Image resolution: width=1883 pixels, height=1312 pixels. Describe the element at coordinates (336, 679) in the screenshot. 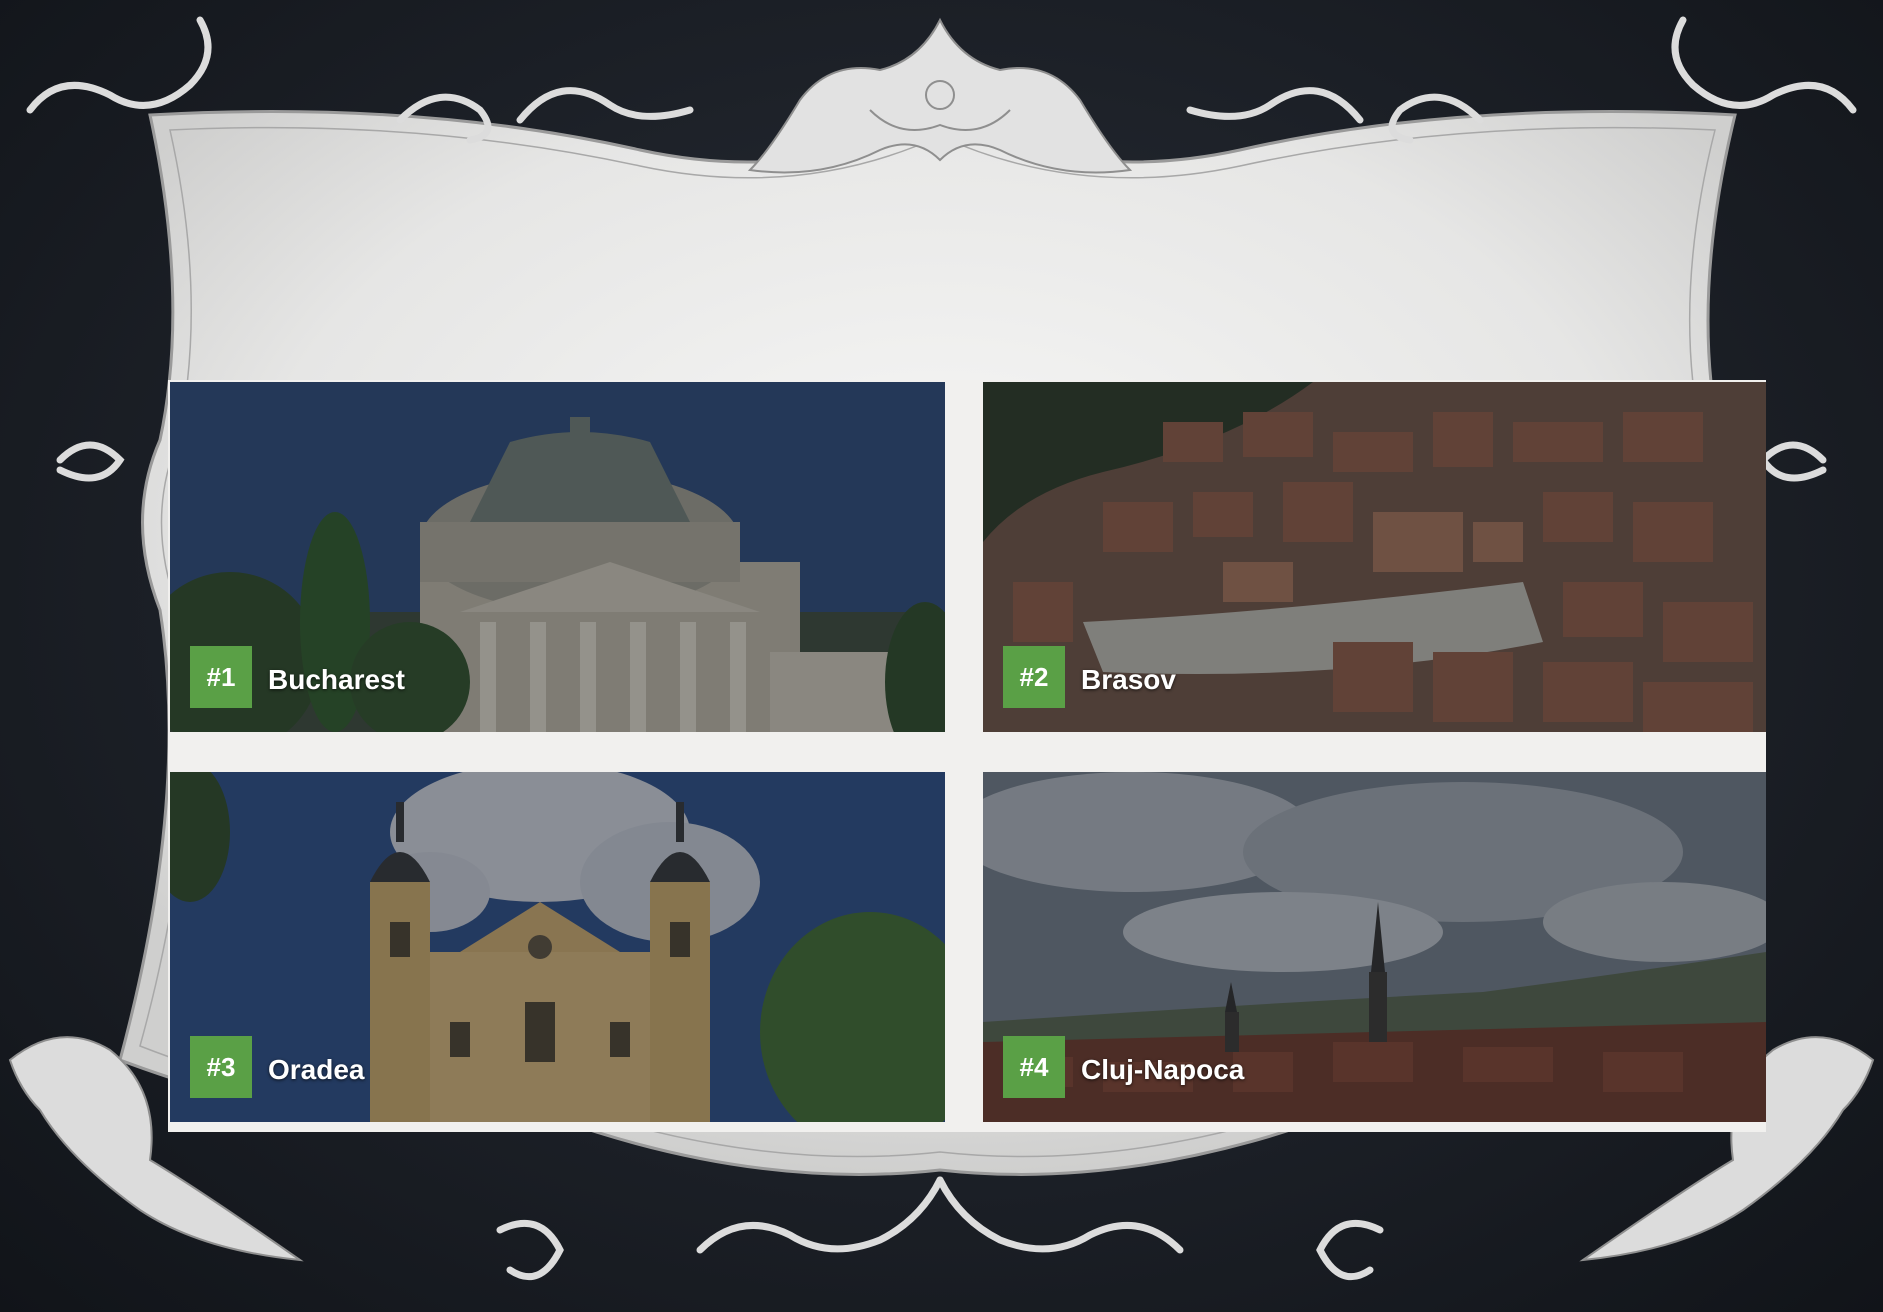

I see `city-label: Bucharest` at that location.